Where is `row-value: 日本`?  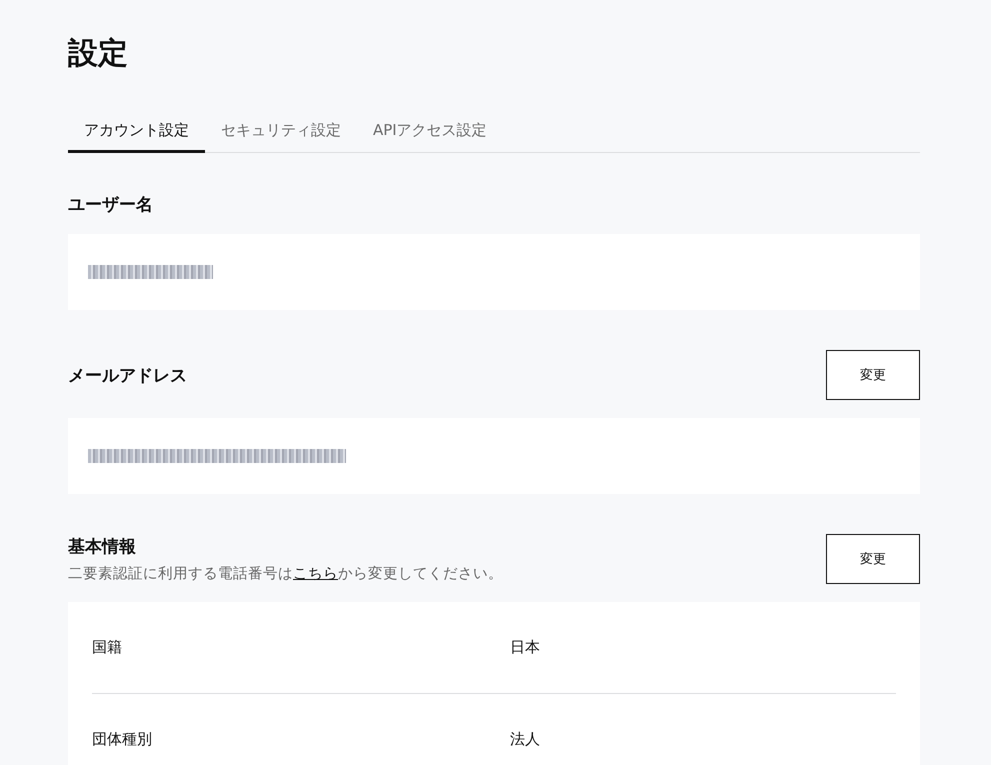 row-value: 日本 is located at coordinates (525, 647).